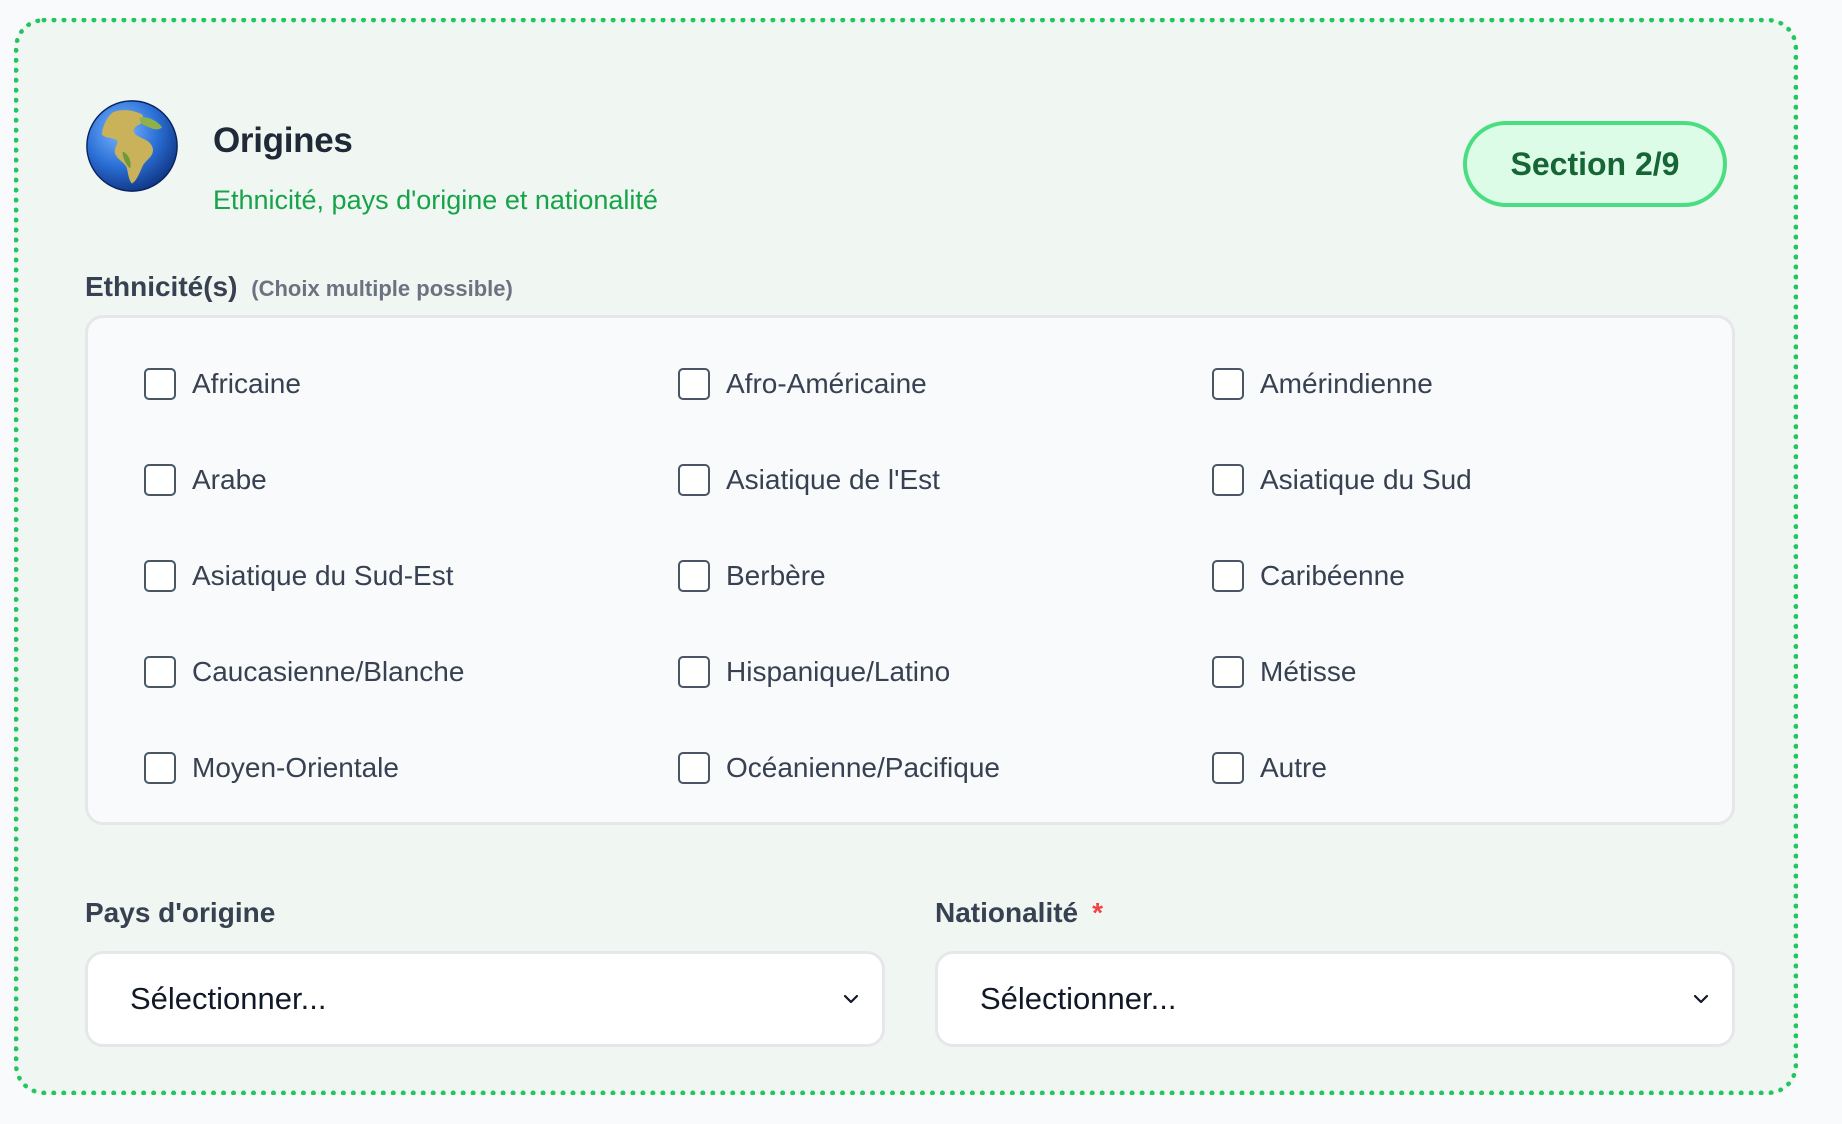 This screenshot has width=1842, height=1124. I want to click on ethnicity-option-amerindienne: Amérindienne, so click(1479, 384).